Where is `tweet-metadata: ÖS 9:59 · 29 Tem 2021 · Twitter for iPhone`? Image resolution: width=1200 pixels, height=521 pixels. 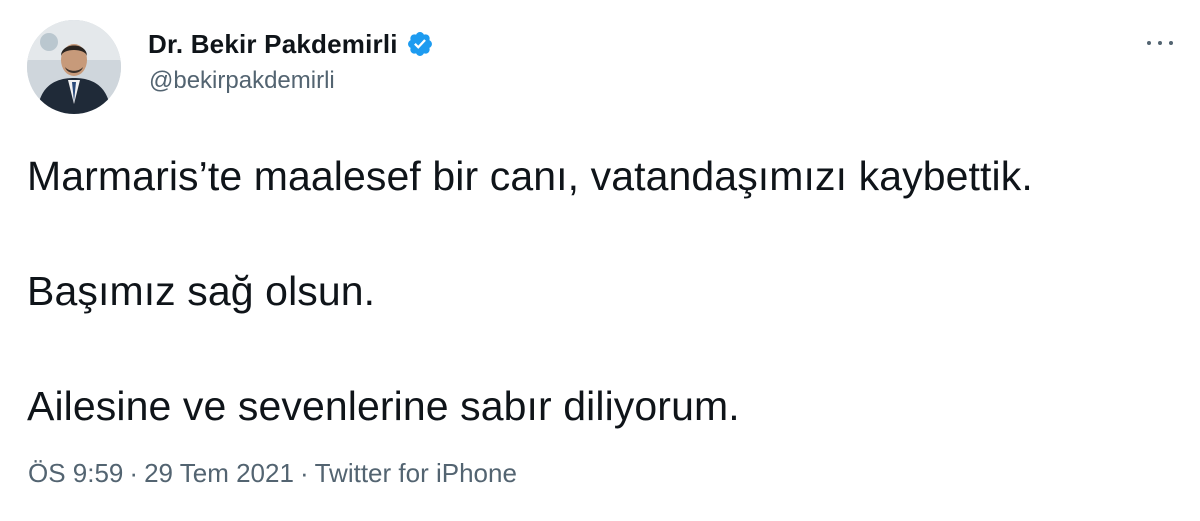 tweet-metadata: ÖS 9:59 · 29 Tem 2021 · Twitter for iPhone is located at coordinates (272, 473).